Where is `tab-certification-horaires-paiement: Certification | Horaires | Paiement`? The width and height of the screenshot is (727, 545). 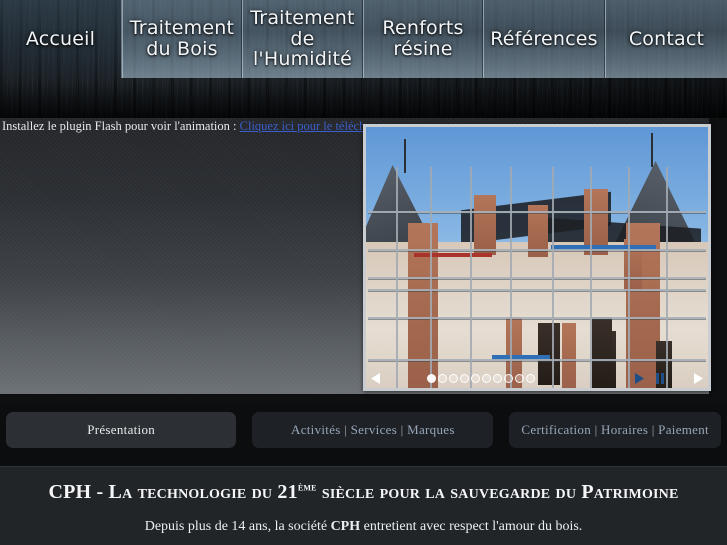
tab-certification-horaires-paiement: Certification | Horaires | Paiement is located at coordinates (615, 430).